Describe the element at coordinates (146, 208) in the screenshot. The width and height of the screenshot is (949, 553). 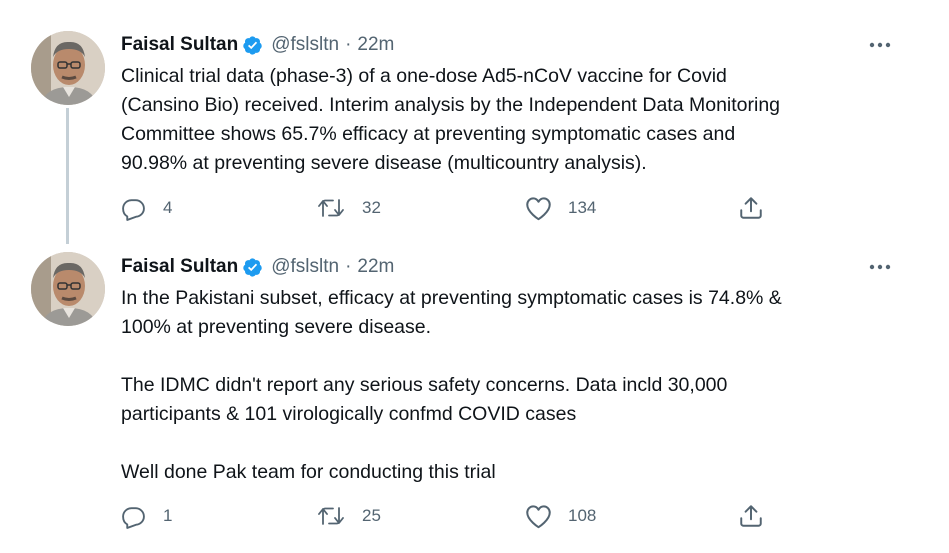
I see `reply-button: 4` at that location.